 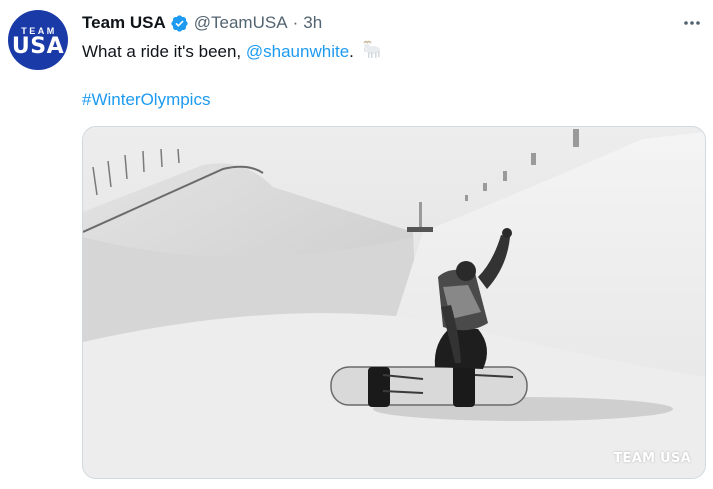 What do you see at coordinates (179, 23) in the screenshot?
I see `verified-badge-icon` at bounding box center [179, 23].